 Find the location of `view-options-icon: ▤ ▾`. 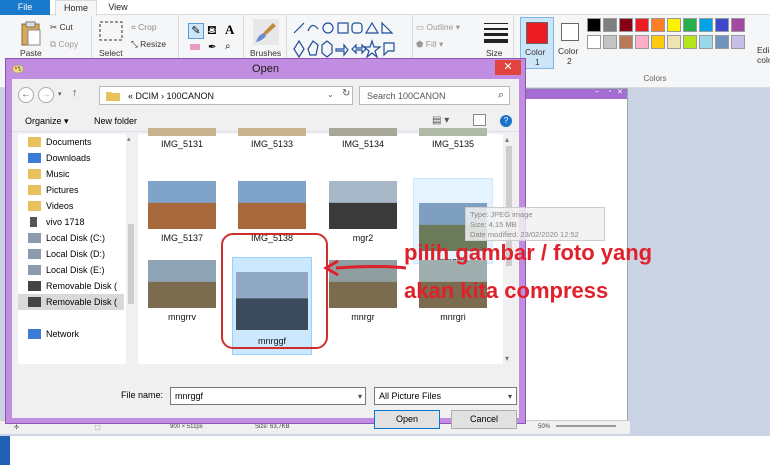

view-options-icon: ▤ ▾ is located at coordinates (440, 120).